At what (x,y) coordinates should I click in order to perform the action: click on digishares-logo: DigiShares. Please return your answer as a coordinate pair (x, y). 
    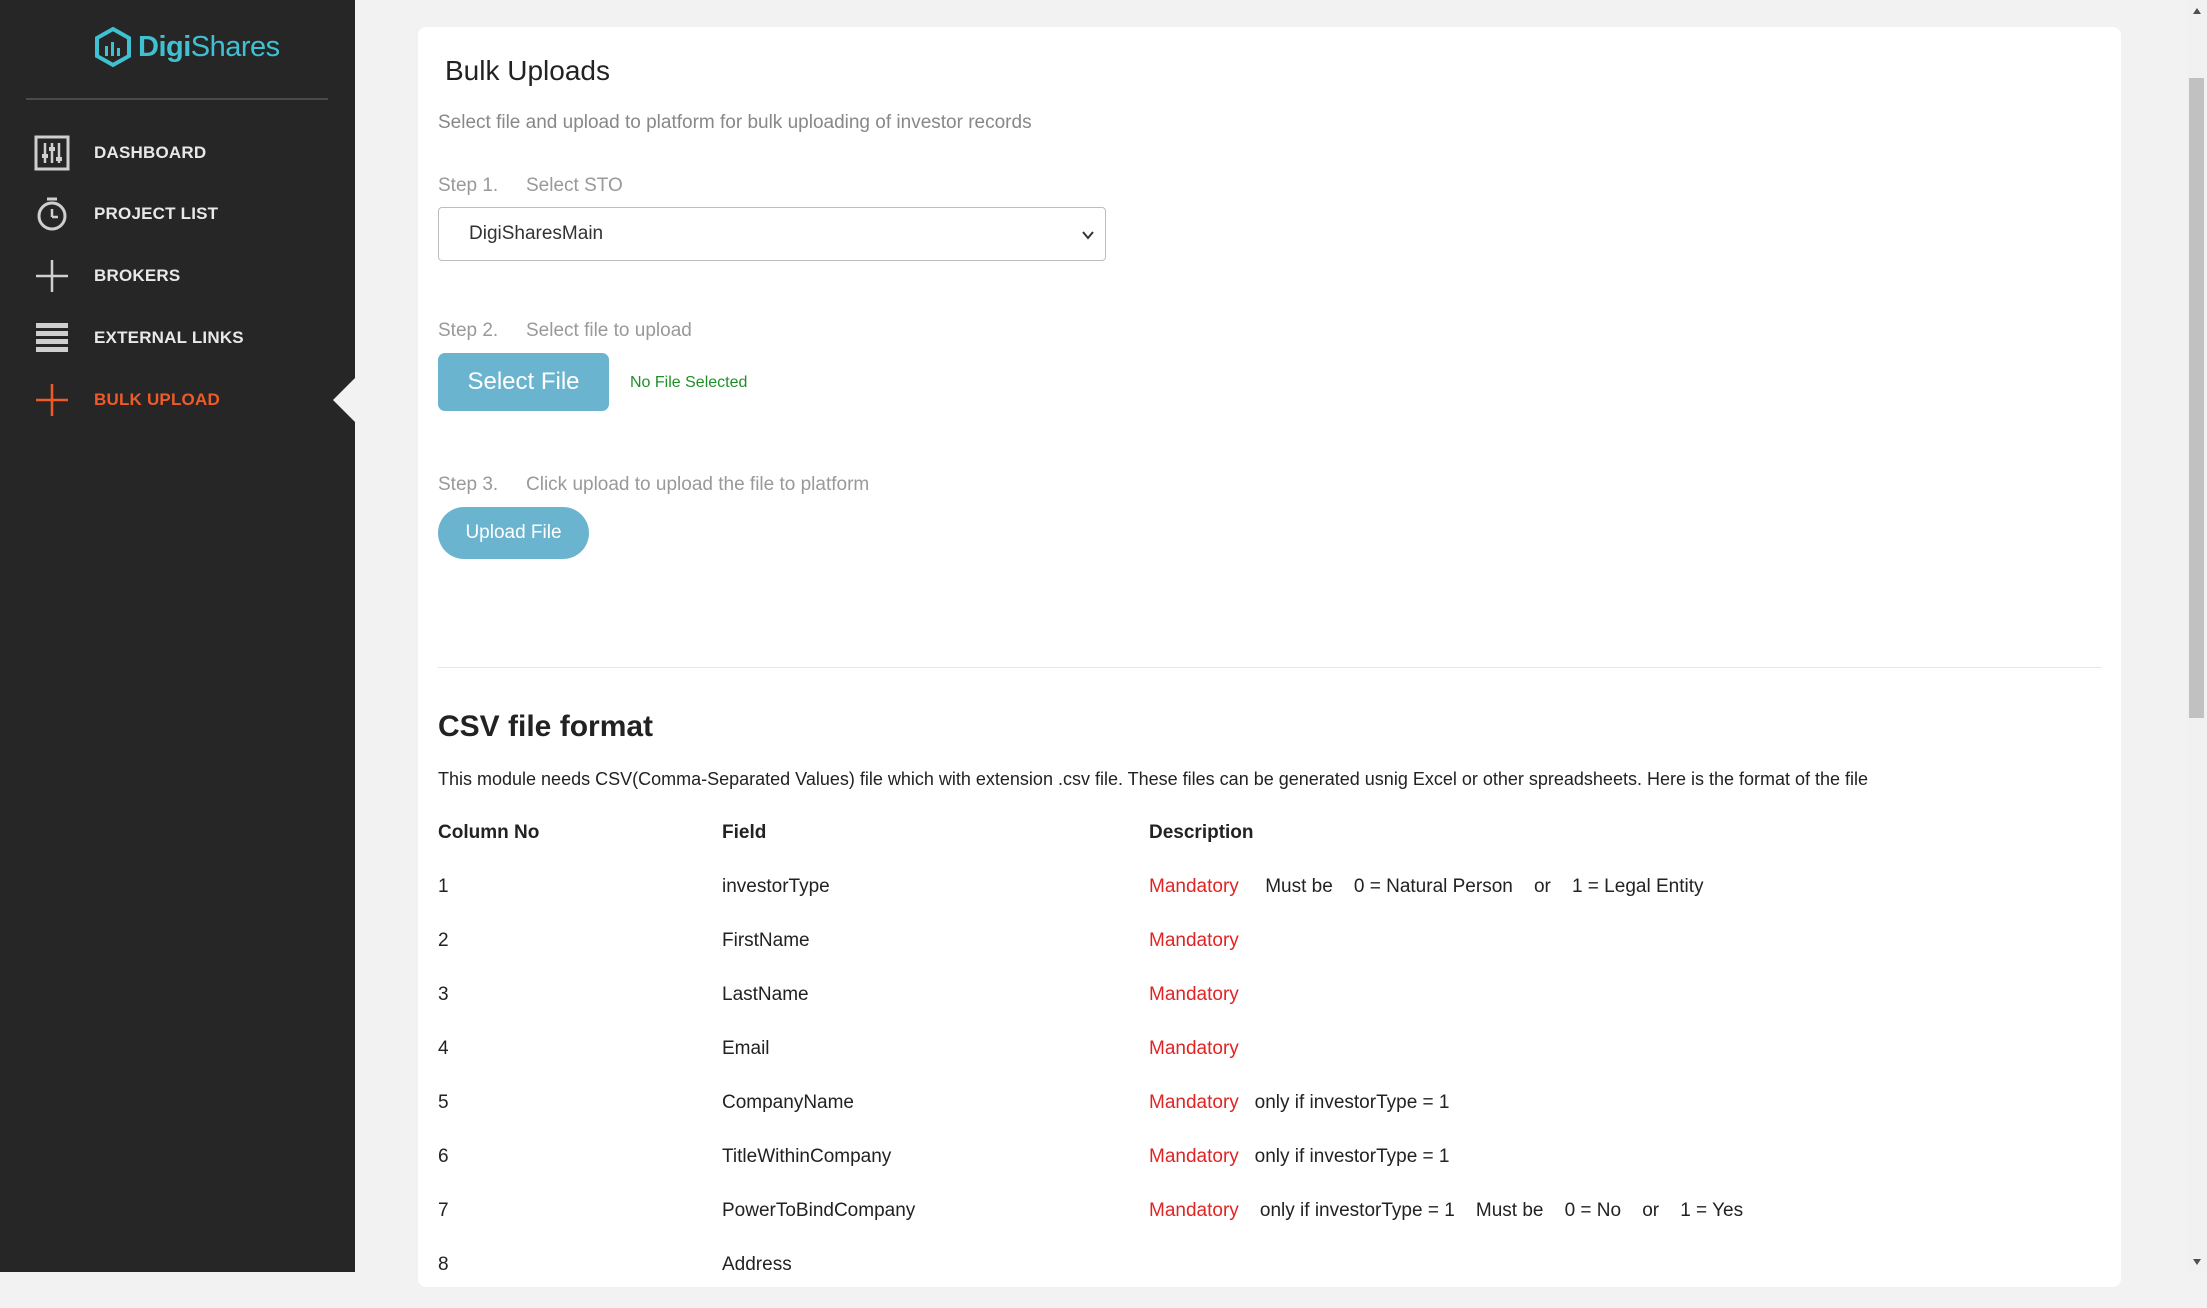
    Looking at the image, I should click on (186, 47).